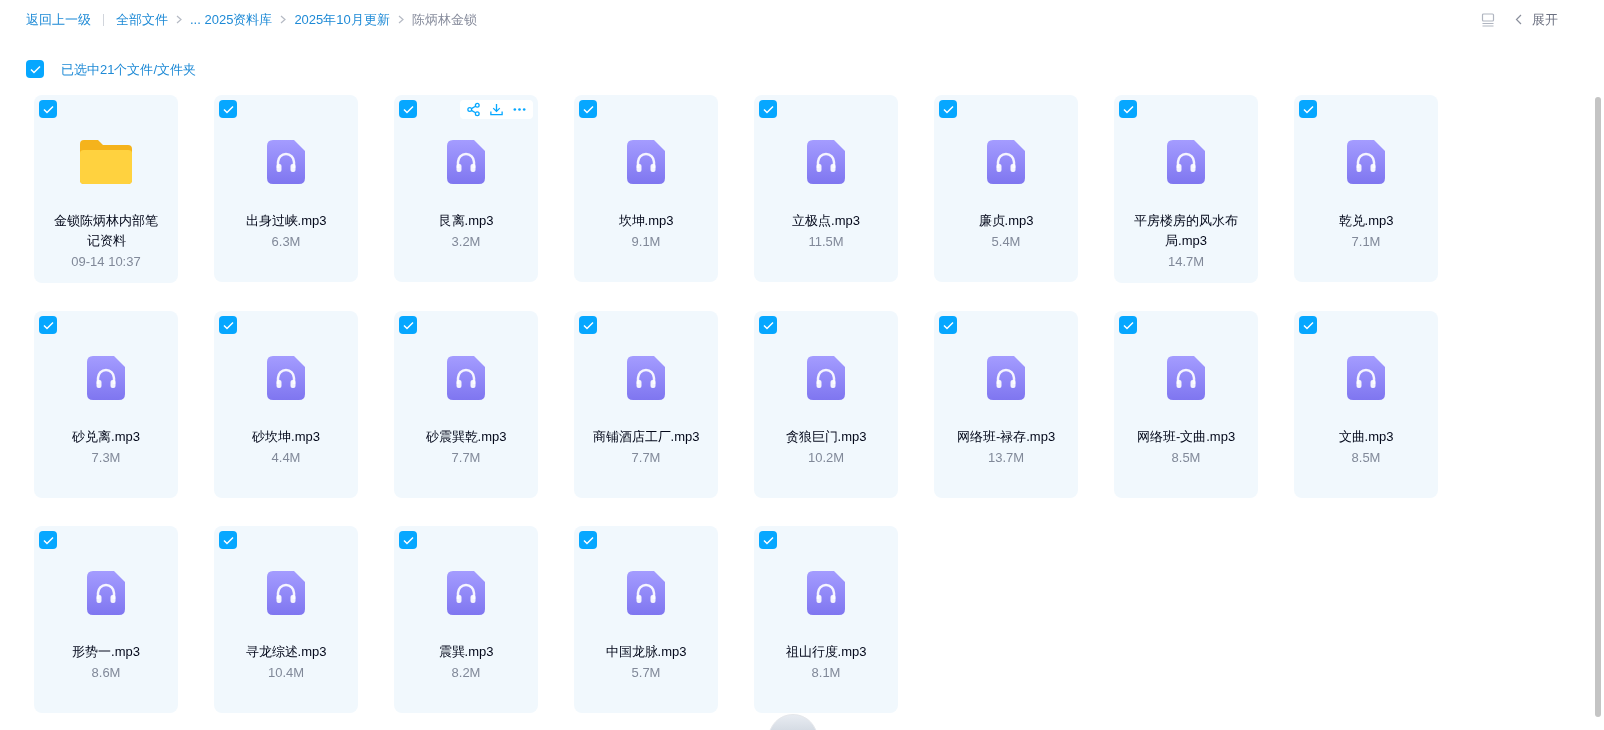 Image resolution: width=1604 pixels, height=730 pixels. Describe the element at coordinates (1006, 458) in the screenshot. I see `file-size: 13.7M` at that location.